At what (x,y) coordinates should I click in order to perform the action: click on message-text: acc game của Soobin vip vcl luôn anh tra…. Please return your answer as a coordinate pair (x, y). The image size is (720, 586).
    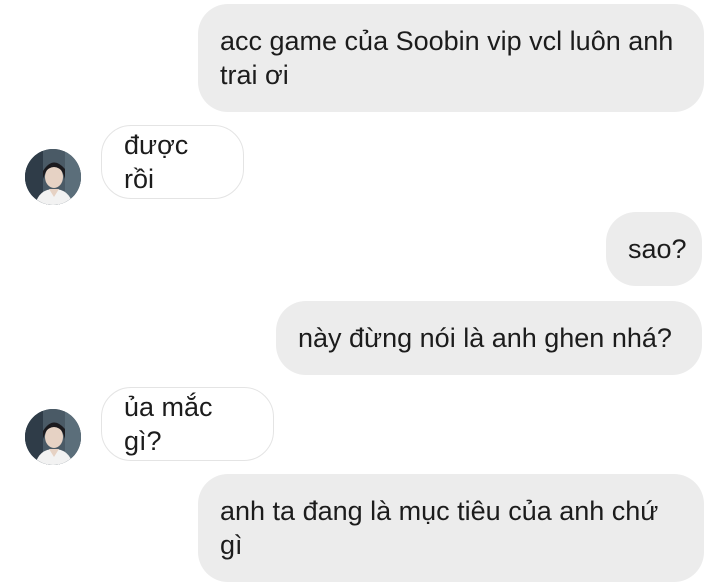
    Looking at the image, I should click on (447, 58).